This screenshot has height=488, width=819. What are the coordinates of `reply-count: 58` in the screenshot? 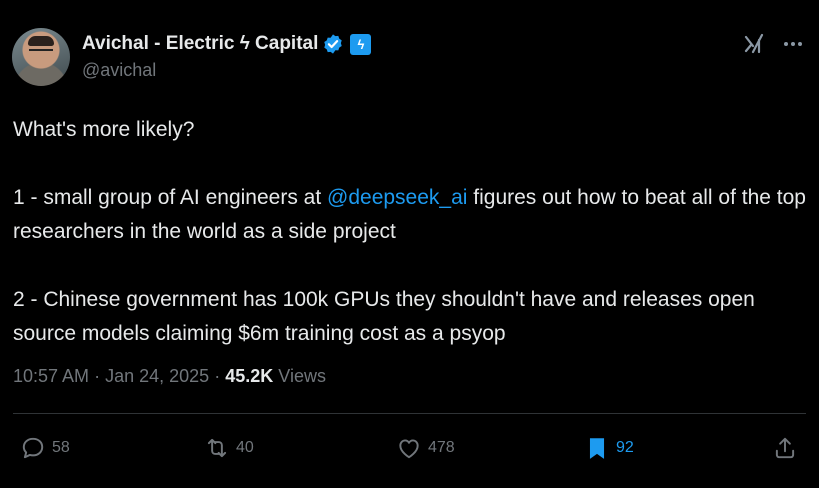 It's located at (61, 447).